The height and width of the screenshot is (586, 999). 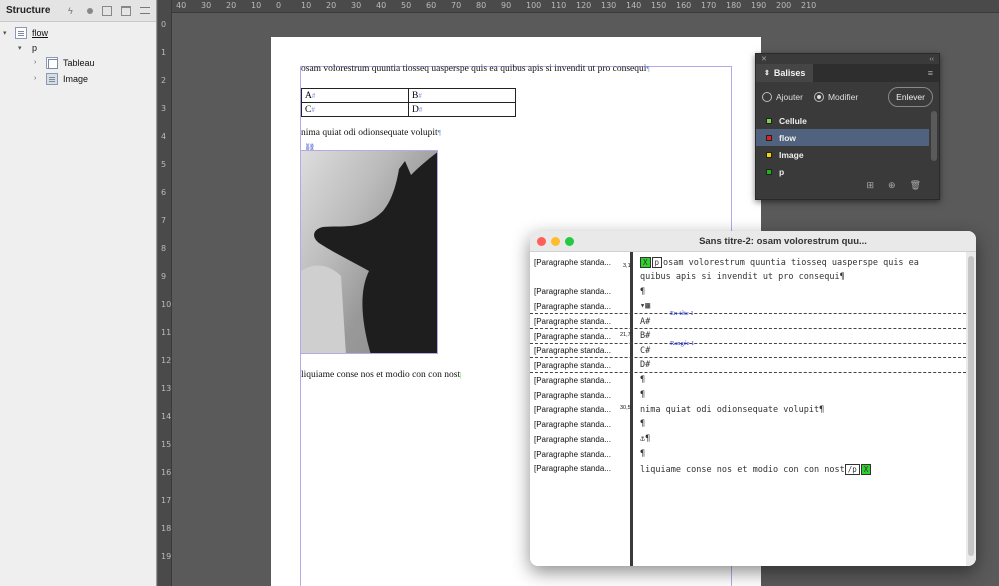 What do you see at coordinates (73, 11) in the screenshot?
I see `lightning-icon: ϟ` at bounding box center [73, 11].